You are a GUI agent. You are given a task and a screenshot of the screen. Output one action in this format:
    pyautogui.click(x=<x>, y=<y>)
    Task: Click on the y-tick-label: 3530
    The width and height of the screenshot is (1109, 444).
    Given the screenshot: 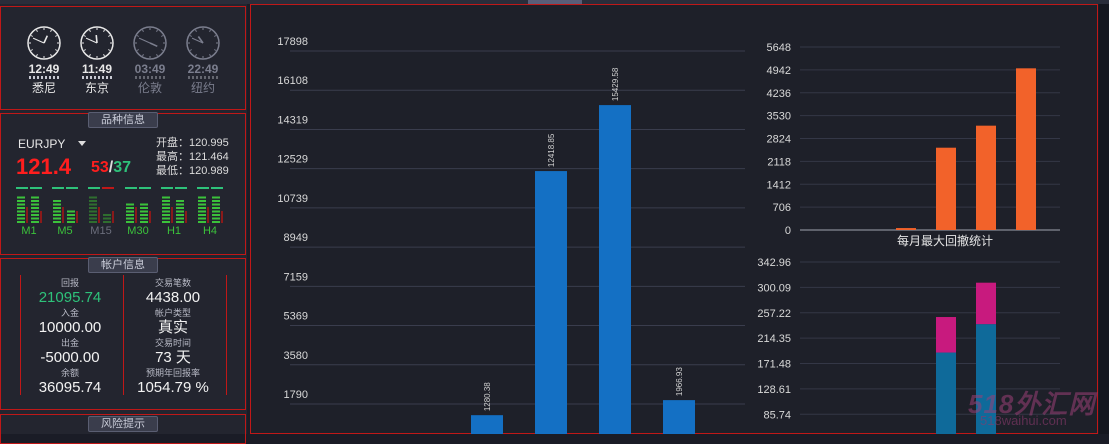 What is the action you would take?
    pyautogui.click(x=779, y=117)
    